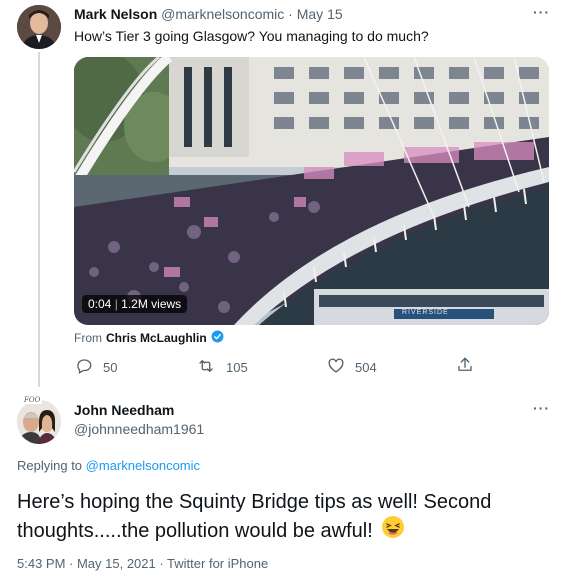 This screenshot has width=567, height=588. I want to click on from-prefix: From, so click(88, 338).